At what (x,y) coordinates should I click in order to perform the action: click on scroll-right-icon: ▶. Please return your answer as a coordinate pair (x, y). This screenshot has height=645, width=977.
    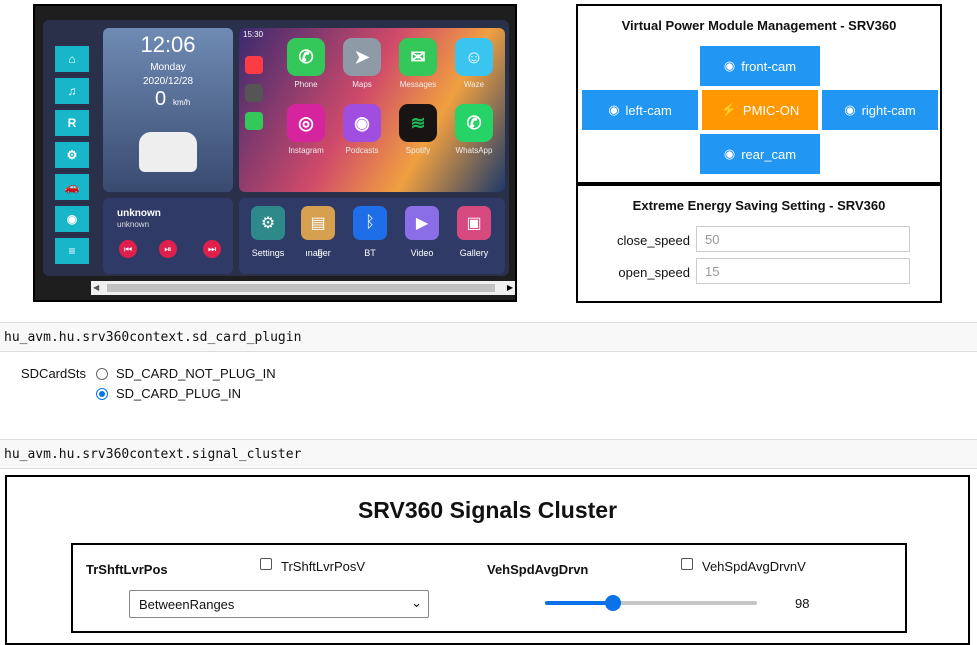
    Looking at the image, I should click on (510, 287).